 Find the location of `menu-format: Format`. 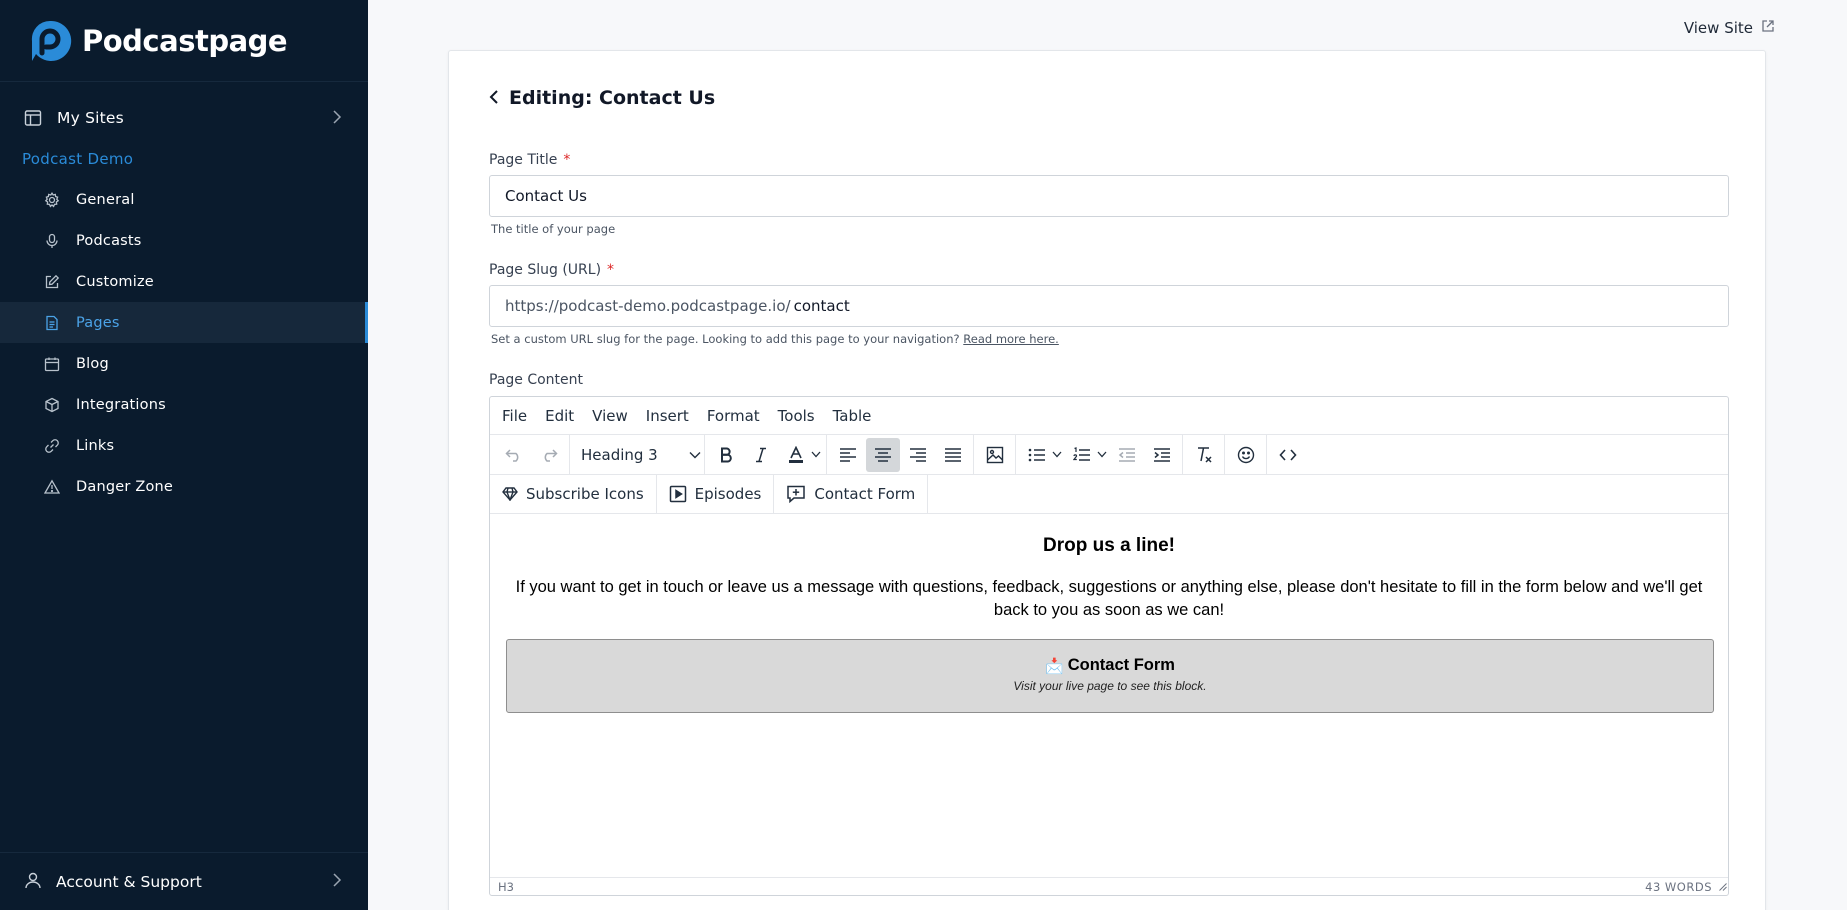

menu-format: Format is located at coordinates (733, 416).